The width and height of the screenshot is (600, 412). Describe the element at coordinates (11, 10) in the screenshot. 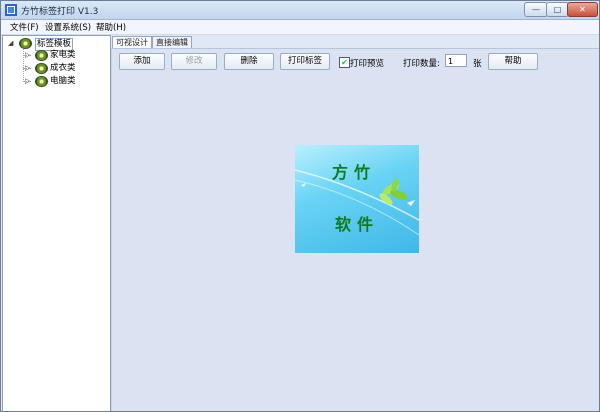

I see `app-icon` at that location.